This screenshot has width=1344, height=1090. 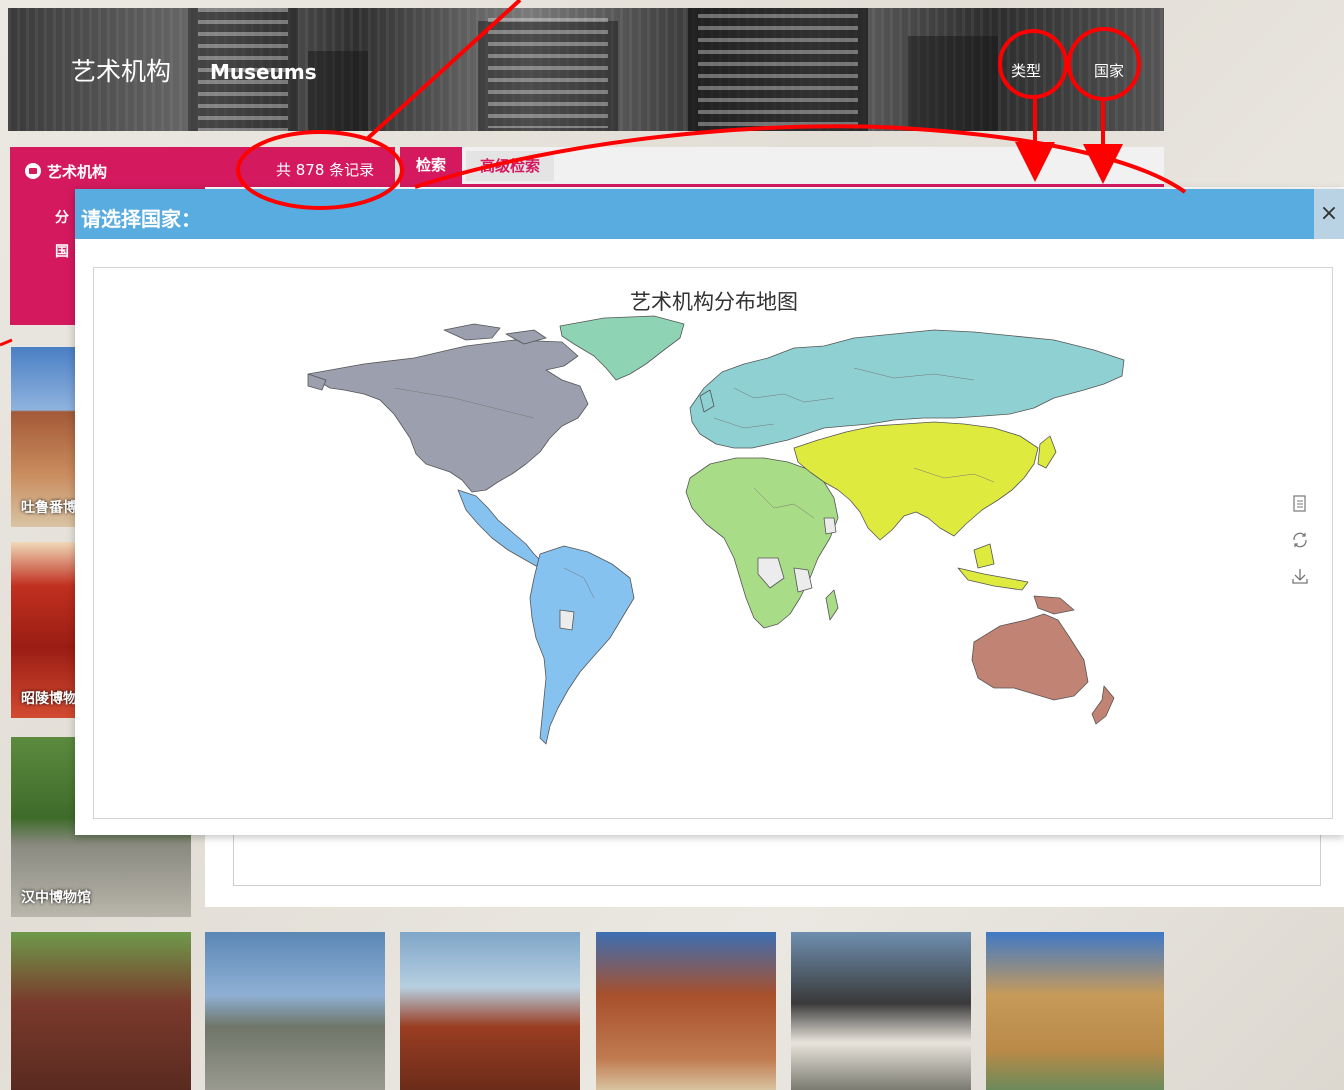 I want to click on nav-type-link: 类型, so click(x=1026, y=70).